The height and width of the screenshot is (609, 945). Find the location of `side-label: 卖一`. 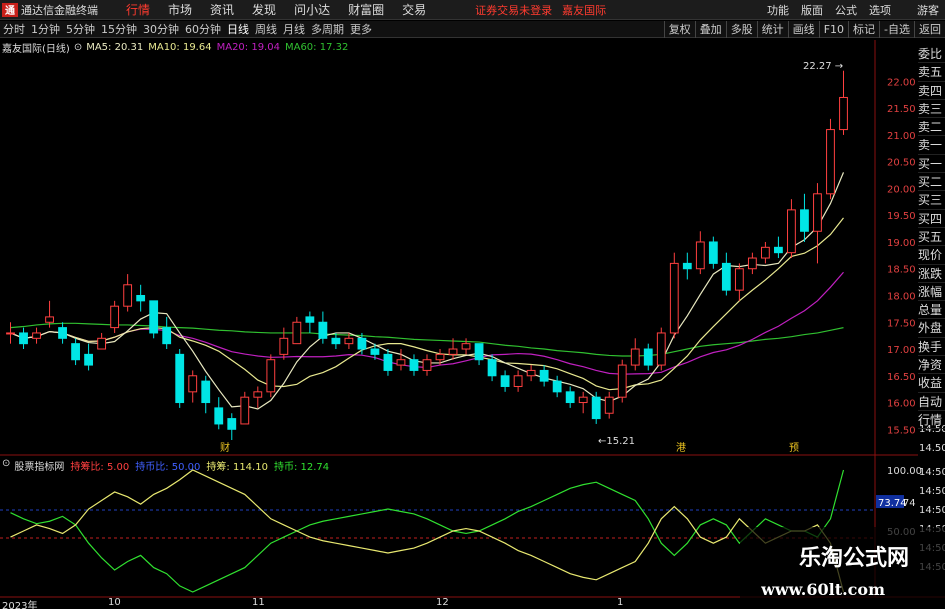

side-label: 卖一 is located at coordinates (931, 145).